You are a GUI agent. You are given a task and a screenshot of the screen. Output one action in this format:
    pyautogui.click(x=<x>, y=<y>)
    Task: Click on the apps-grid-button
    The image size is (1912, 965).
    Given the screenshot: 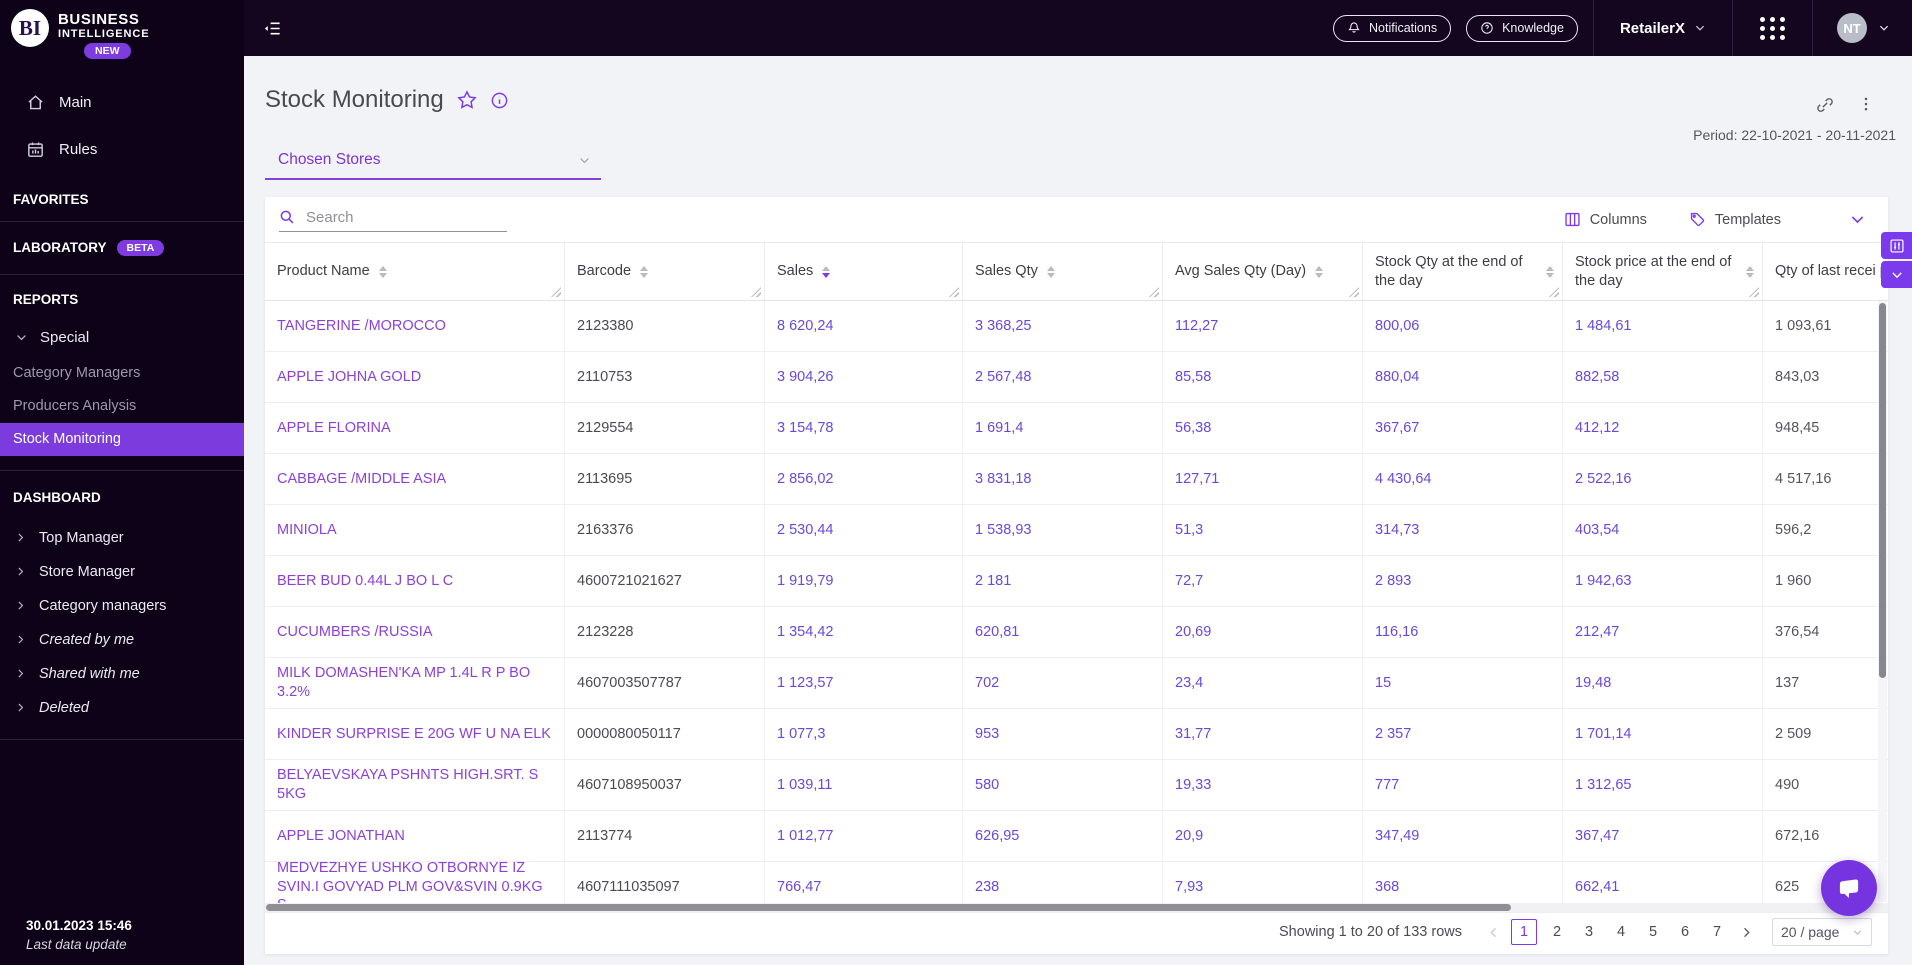 What is the action you would take?
    pyautogui.click(x=1772, y=28)
    